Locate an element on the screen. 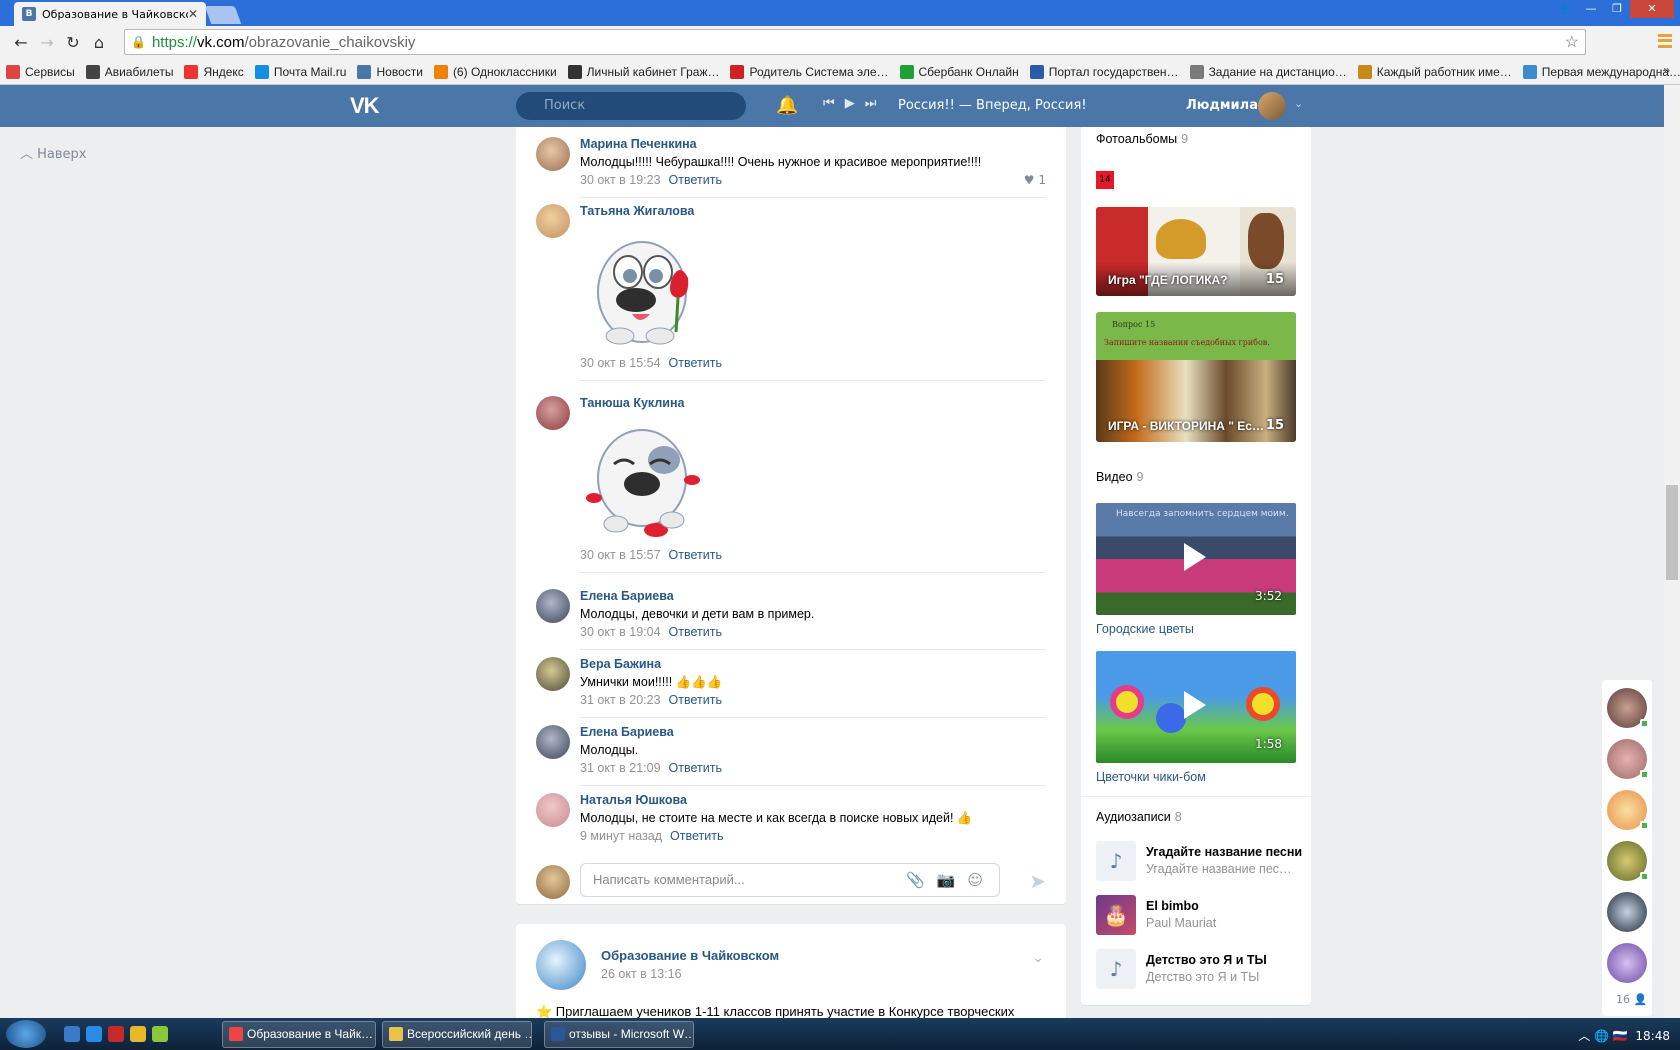 This screenshot has width=1680, height=1050. media-player-icon is located at coordinates (72, 1034).